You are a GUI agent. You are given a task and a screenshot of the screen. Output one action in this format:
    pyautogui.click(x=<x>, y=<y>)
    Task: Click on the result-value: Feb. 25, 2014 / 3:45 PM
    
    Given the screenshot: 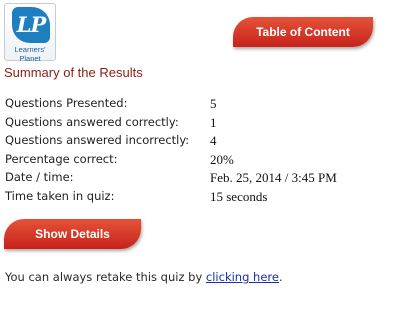 What is the action you would take?
    pyautogui.click(x=273, y=177)
    